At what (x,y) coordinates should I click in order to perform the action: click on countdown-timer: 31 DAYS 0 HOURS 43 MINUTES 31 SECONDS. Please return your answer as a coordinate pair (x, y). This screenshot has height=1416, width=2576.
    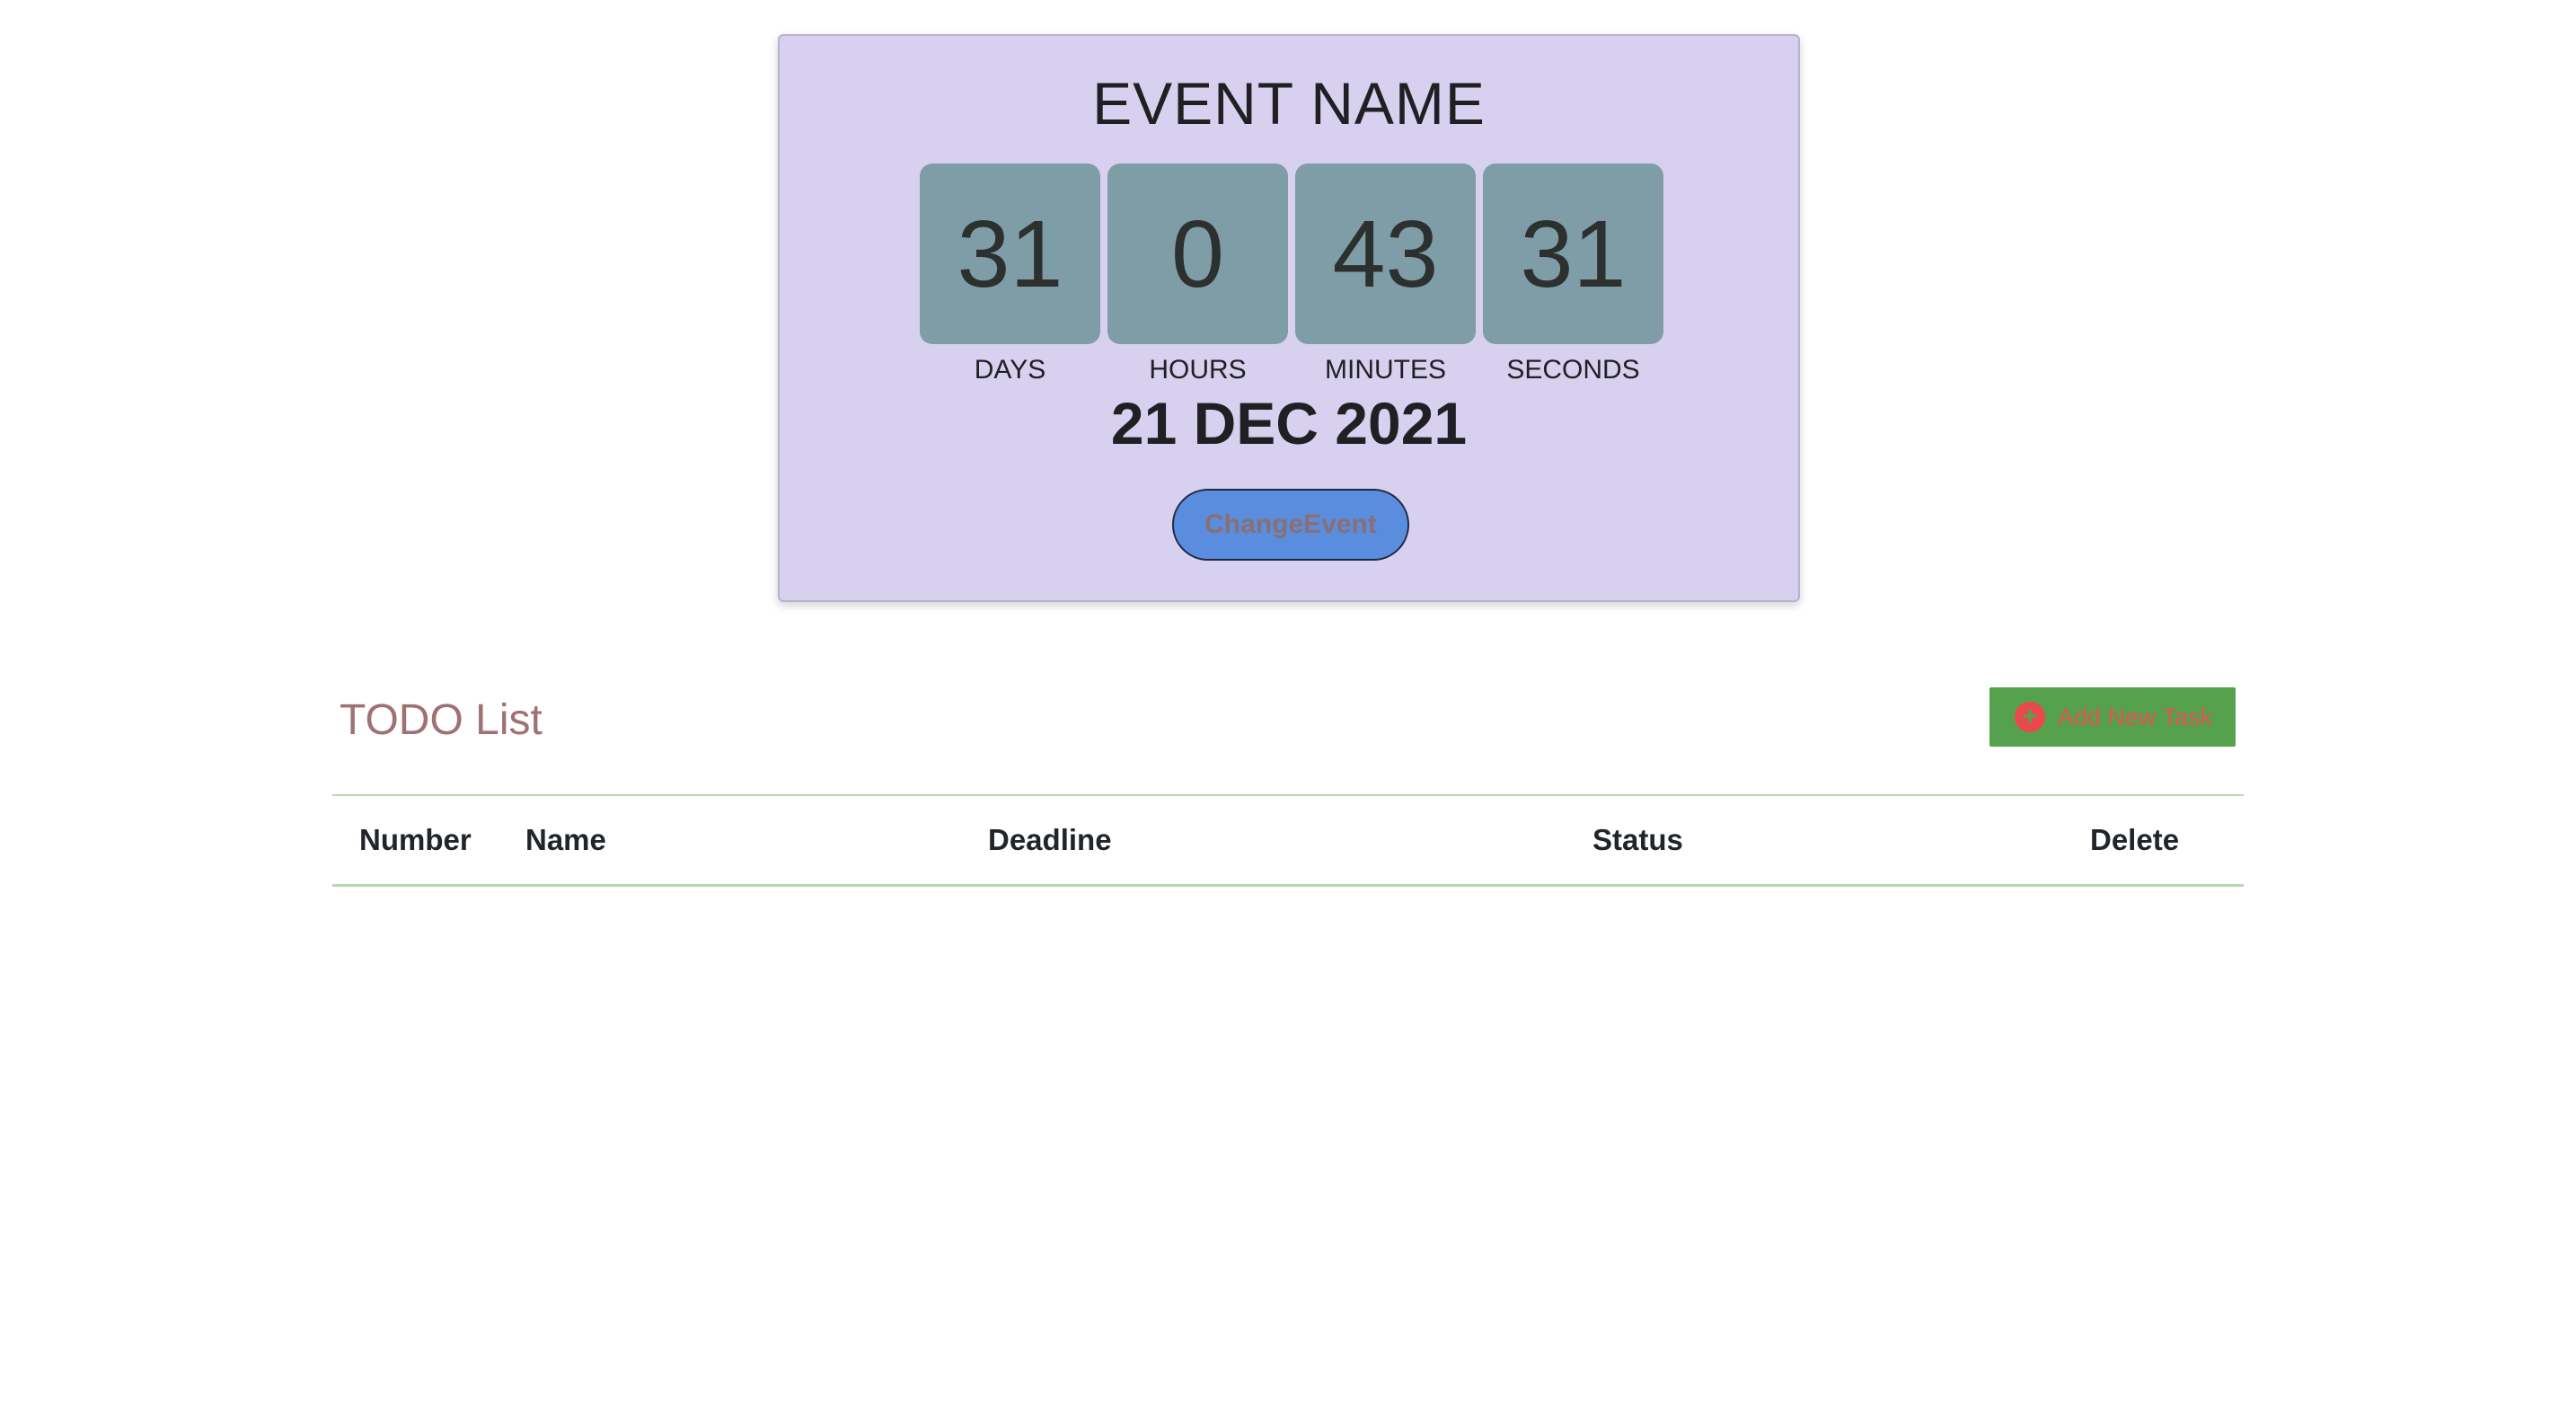
    Looking at the image, I should click on (1291, 274).